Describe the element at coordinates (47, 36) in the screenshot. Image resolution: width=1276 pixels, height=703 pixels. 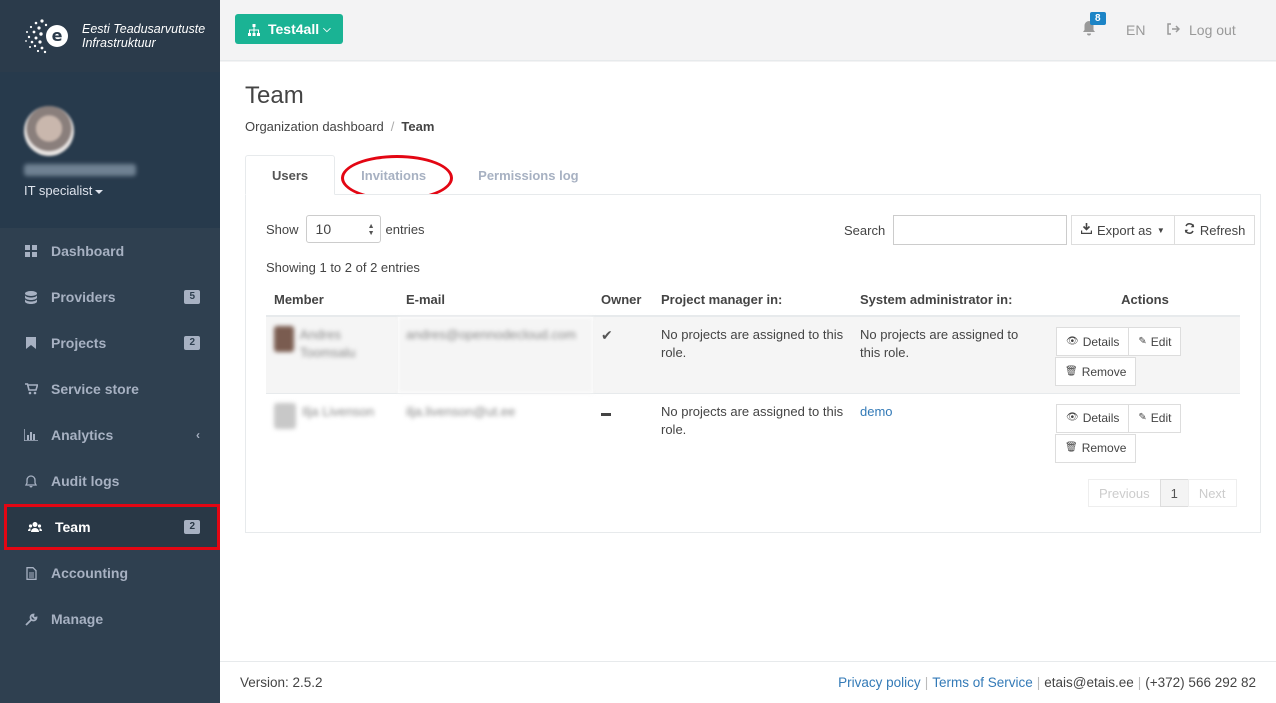
I see `logo-icon: e` at that location.